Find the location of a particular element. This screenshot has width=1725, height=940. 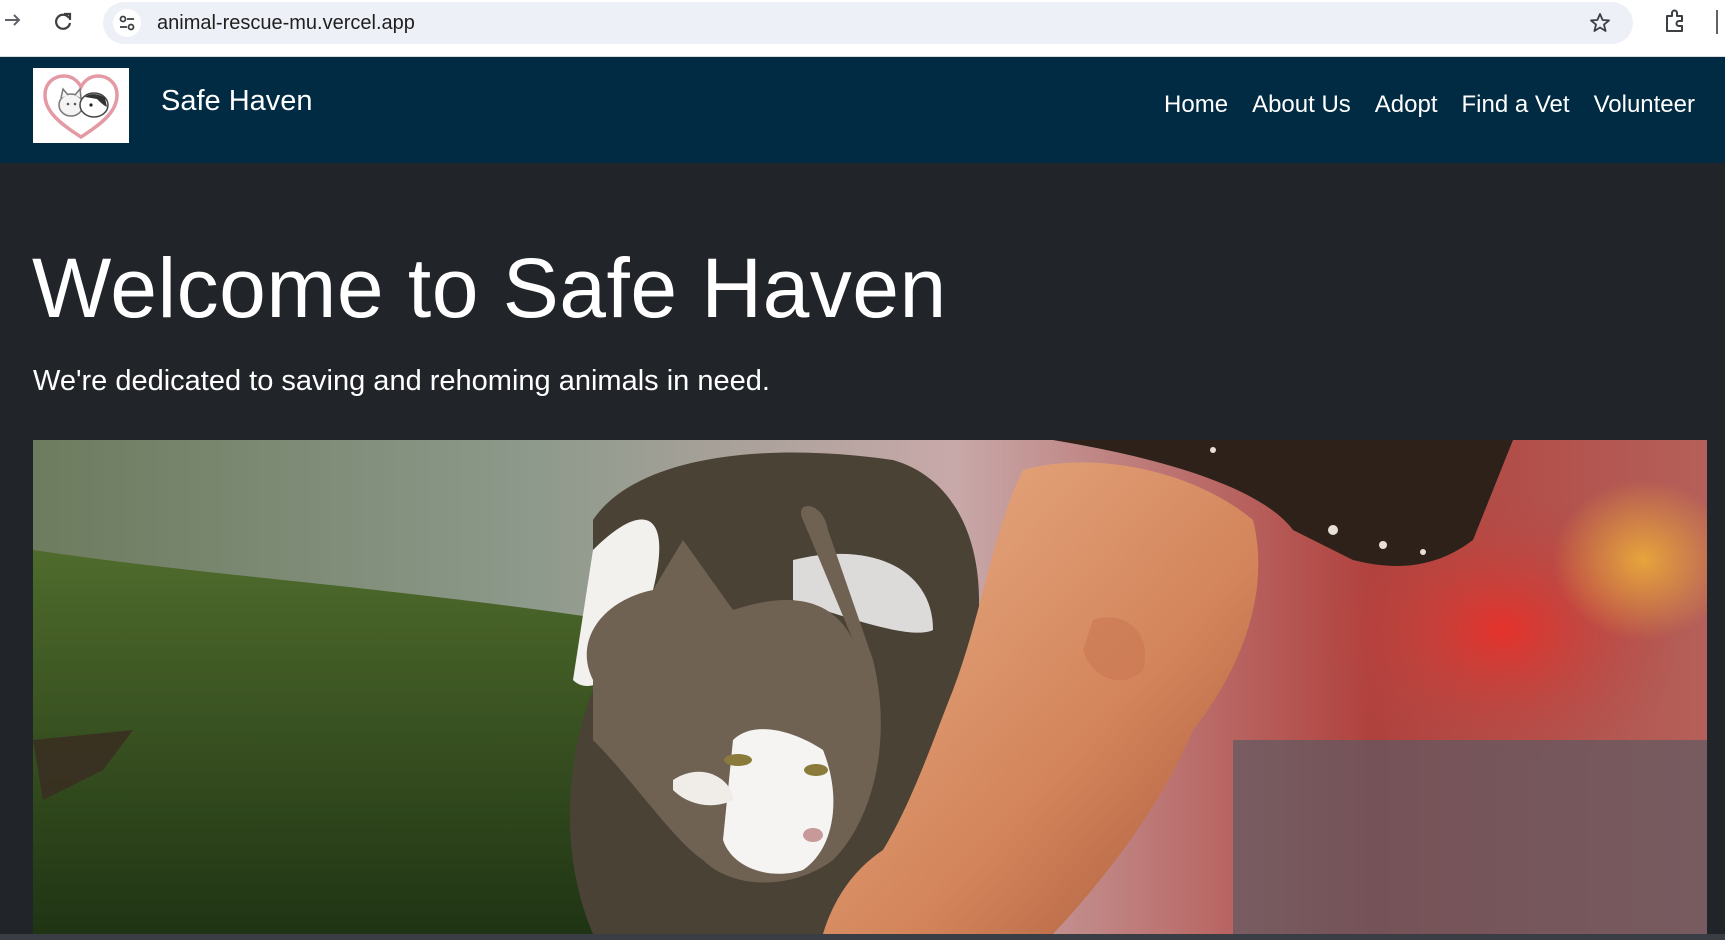

reload-icon is located at coordinates (63, 22).